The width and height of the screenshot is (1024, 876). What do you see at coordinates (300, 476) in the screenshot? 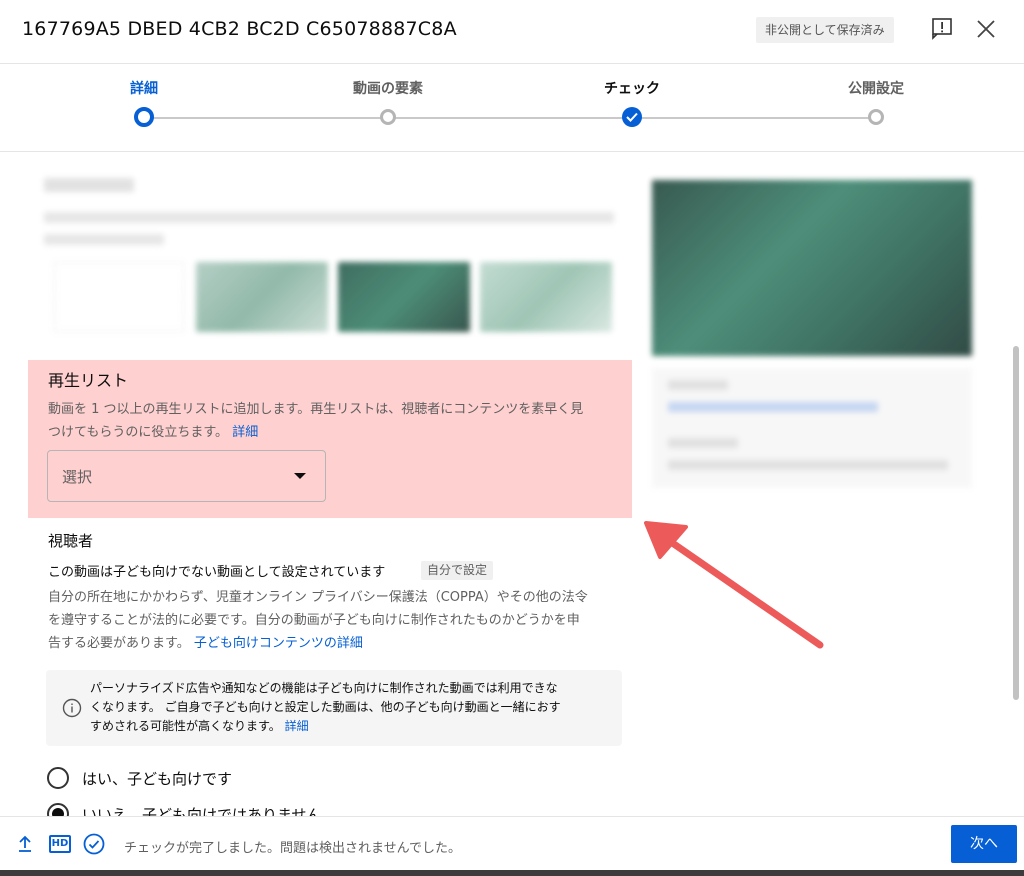
I see `dropdown-caret-icon` at bounding box center [300, 476].